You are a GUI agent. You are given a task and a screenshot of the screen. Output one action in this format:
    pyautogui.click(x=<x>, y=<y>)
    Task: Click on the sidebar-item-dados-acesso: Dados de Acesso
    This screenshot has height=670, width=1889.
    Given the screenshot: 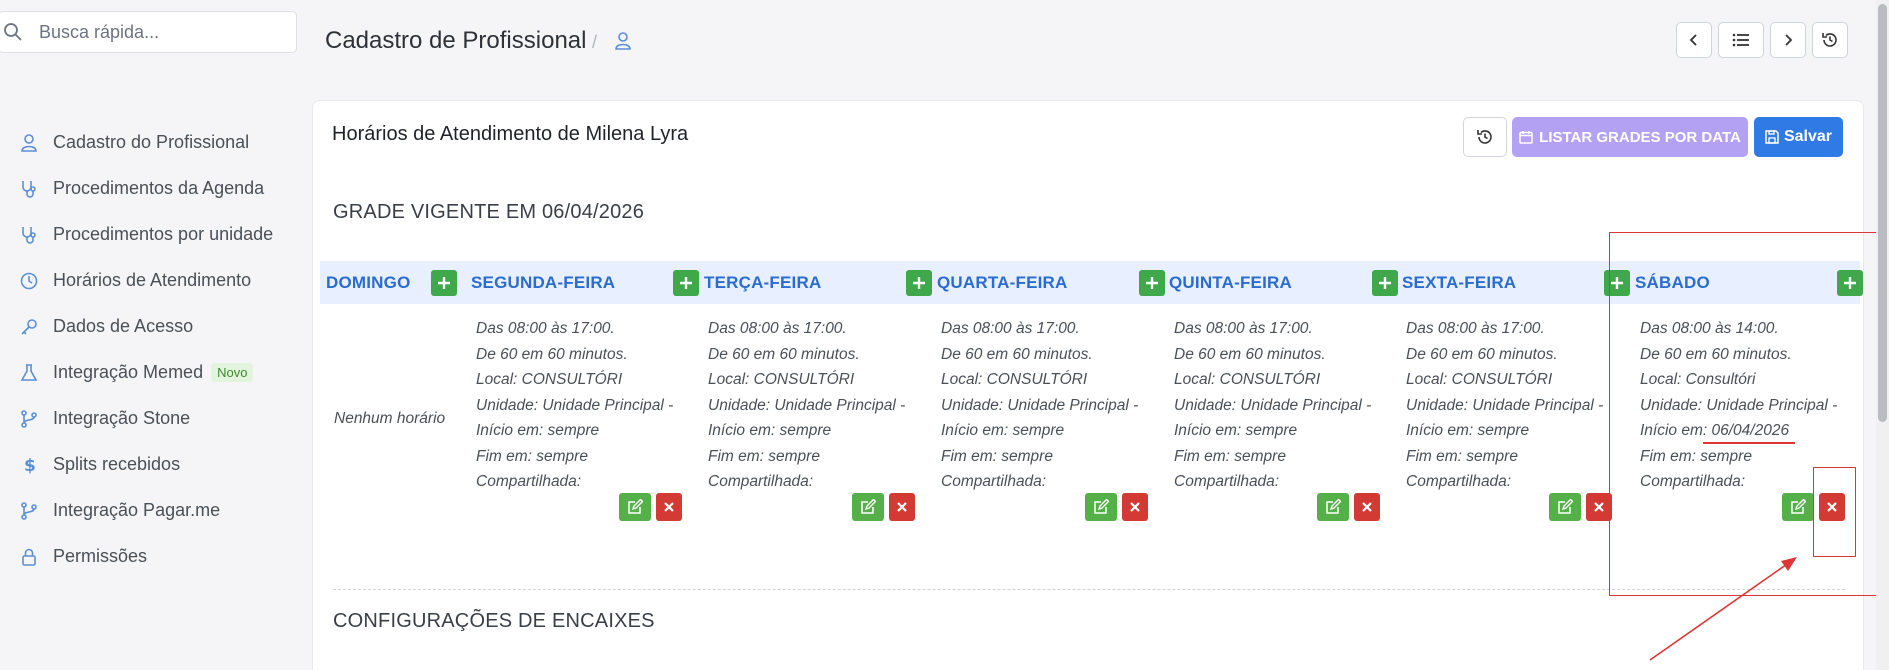 What is the action you would take?
    pyautogui.click(x=150, y=326)
    